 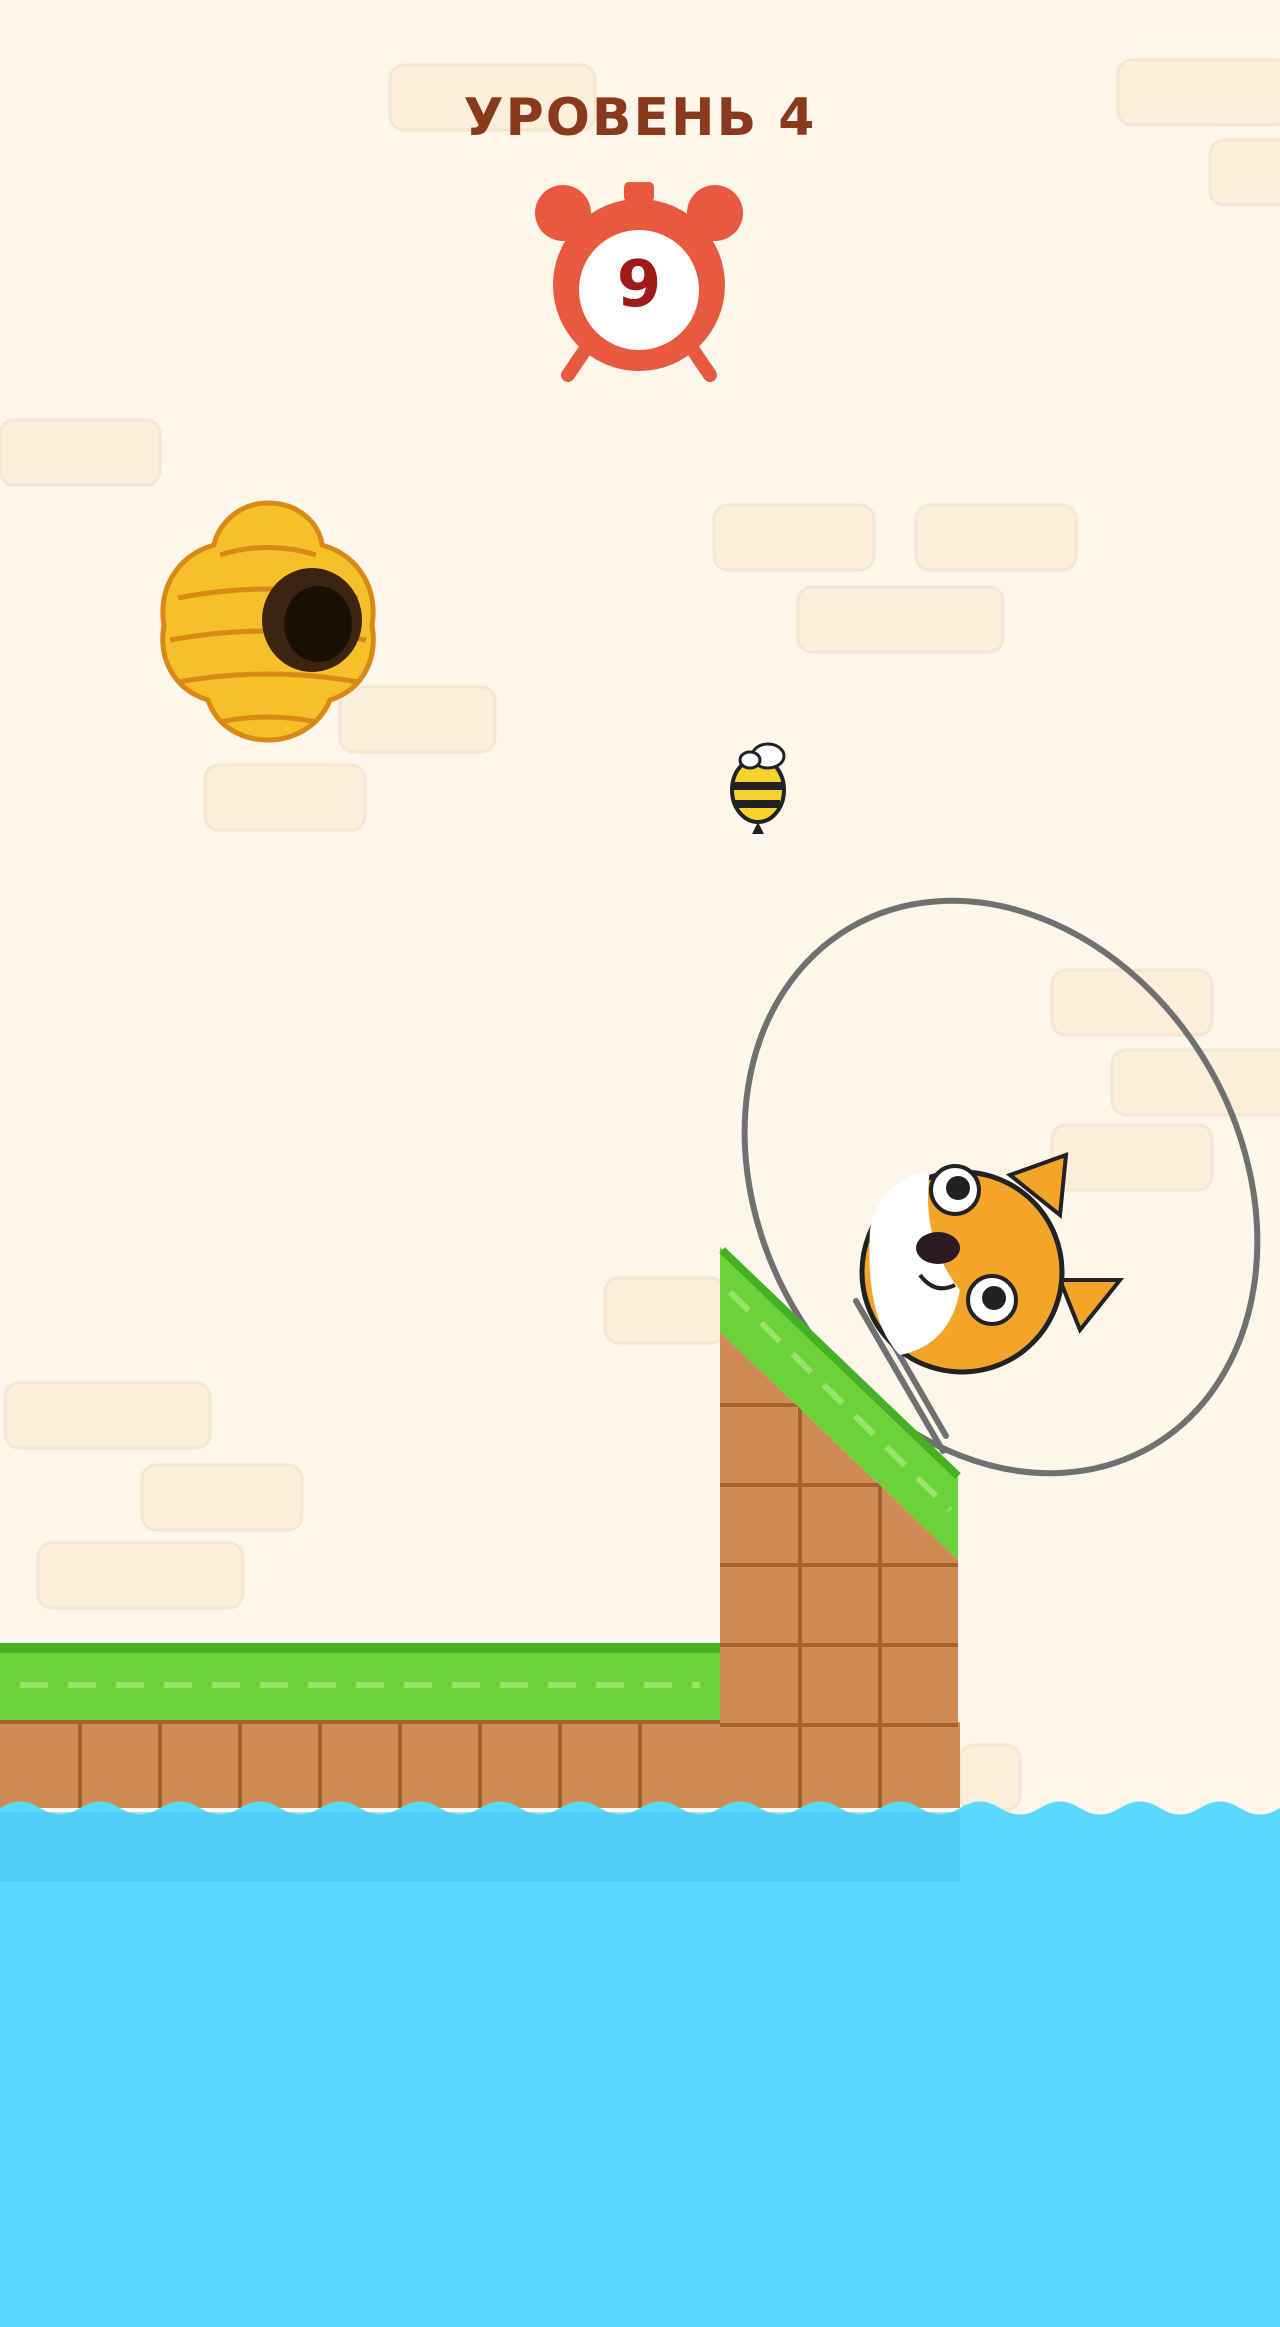 What do you see at coordinates (758, 788) in the screenshot?
I see `bee` at bounding box center [758, 788].